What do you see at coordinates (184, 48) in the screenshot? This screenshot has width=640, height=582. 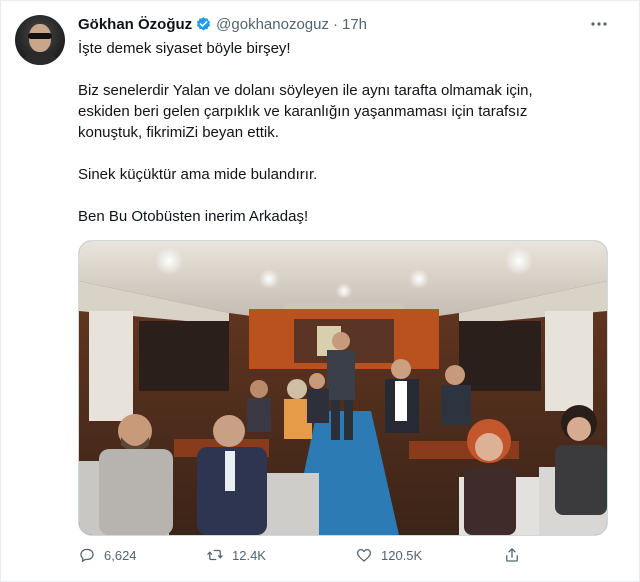 I see `tweet-line: İşte demek siyaset böyle birşey!` at bounding box center [184, 48].